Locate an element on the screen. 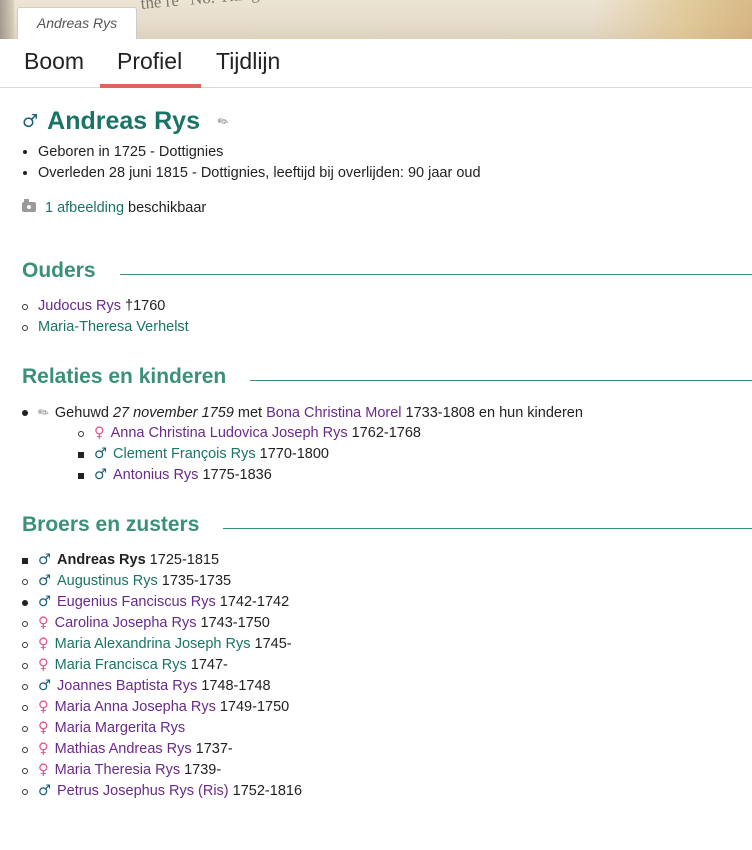 This screenshot has height=850, width=752. tab-boom: Boom is located at coordinates (54, 61).